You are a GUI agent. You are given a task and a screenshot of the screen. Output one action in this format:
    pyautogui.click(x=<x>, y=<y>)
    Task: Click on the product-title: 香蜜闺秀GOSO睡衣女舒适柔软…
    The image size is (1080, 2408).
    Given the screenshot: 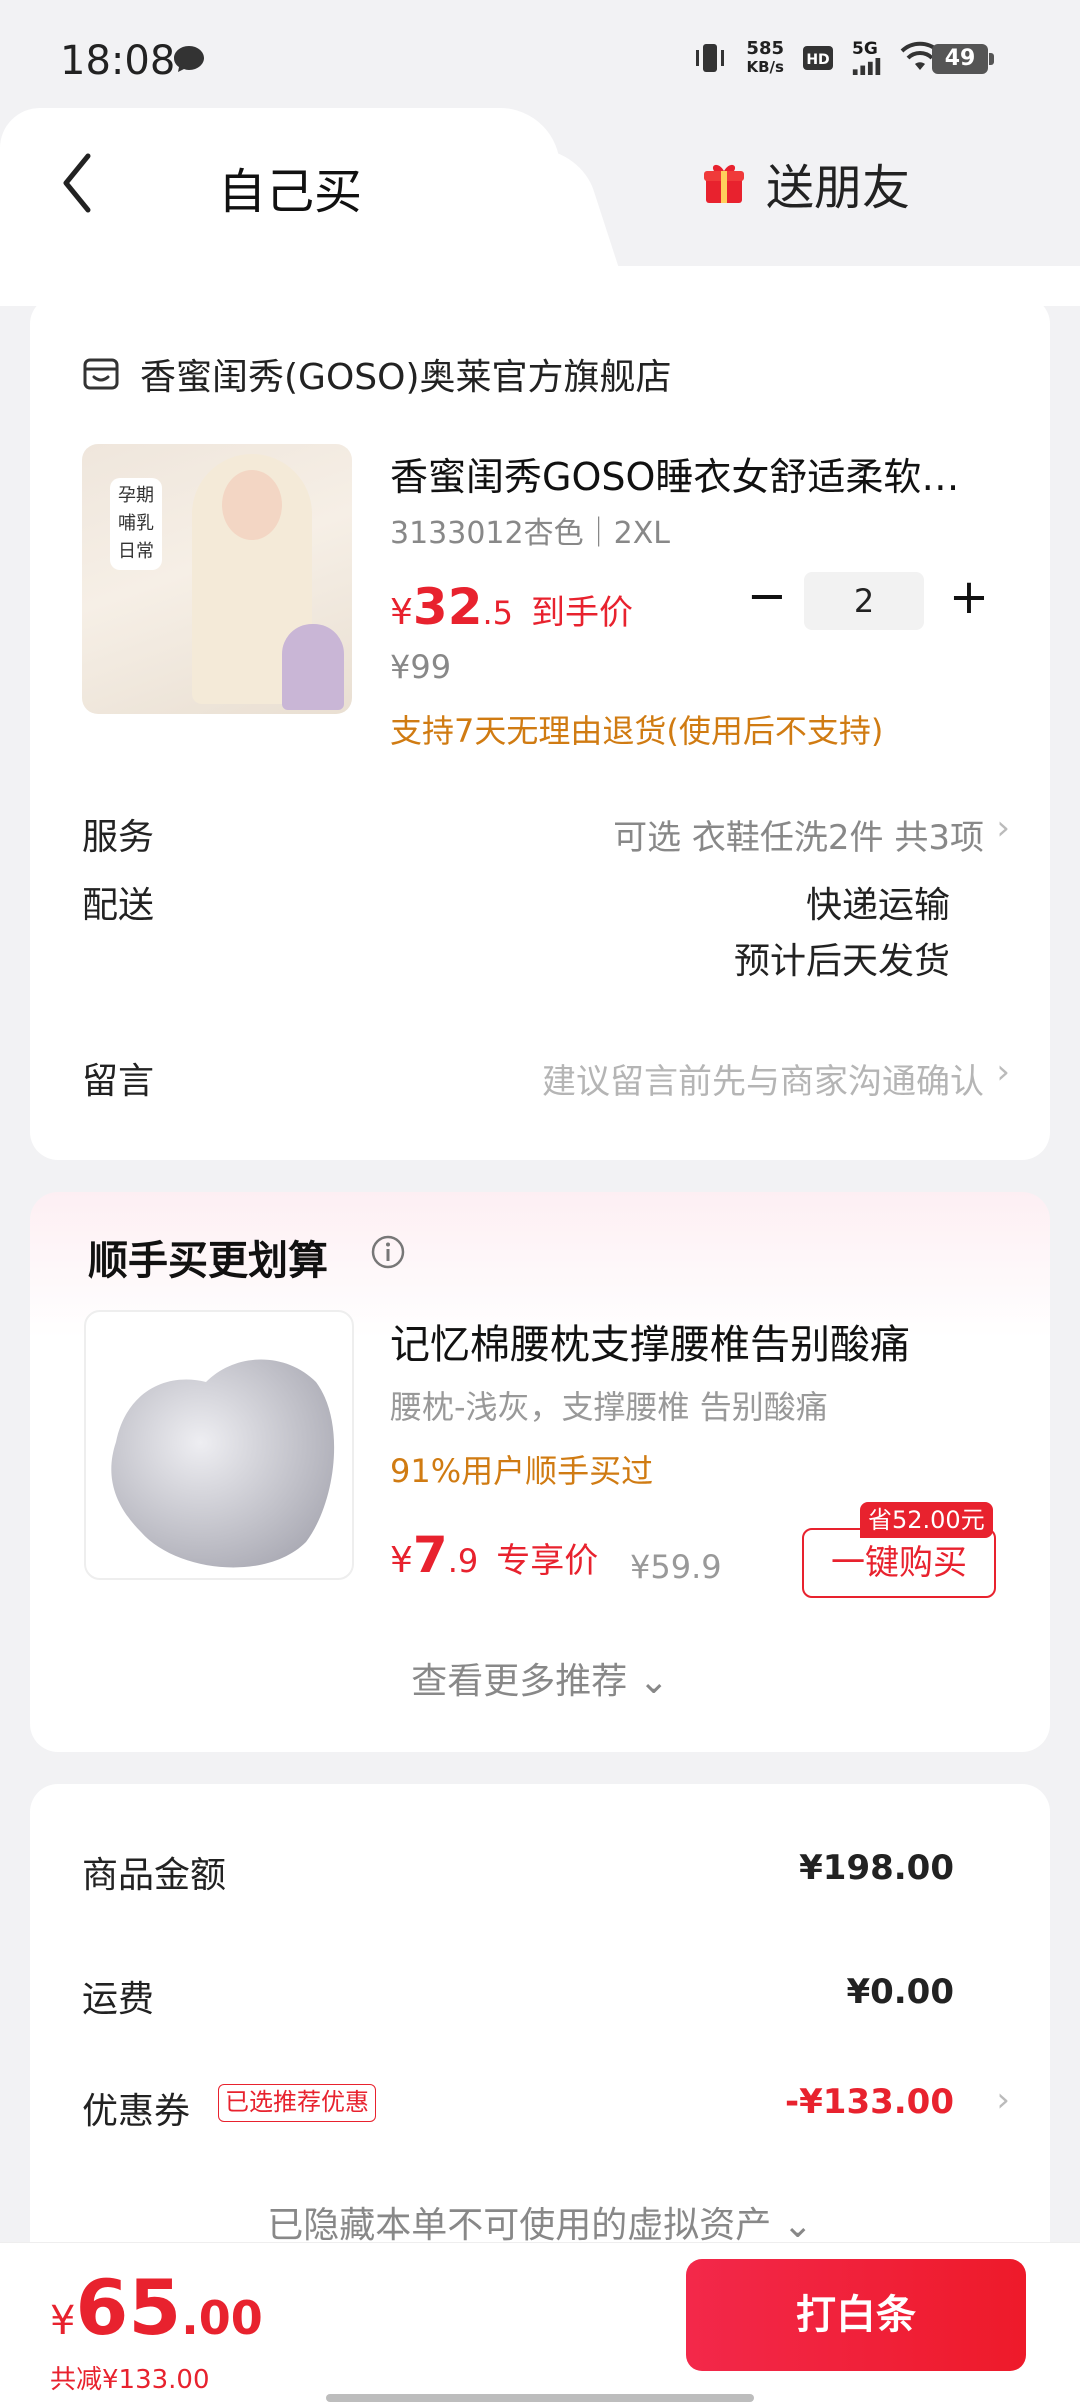 What is the action you would take?
    pyautogui.click(x=700, y=473)
    